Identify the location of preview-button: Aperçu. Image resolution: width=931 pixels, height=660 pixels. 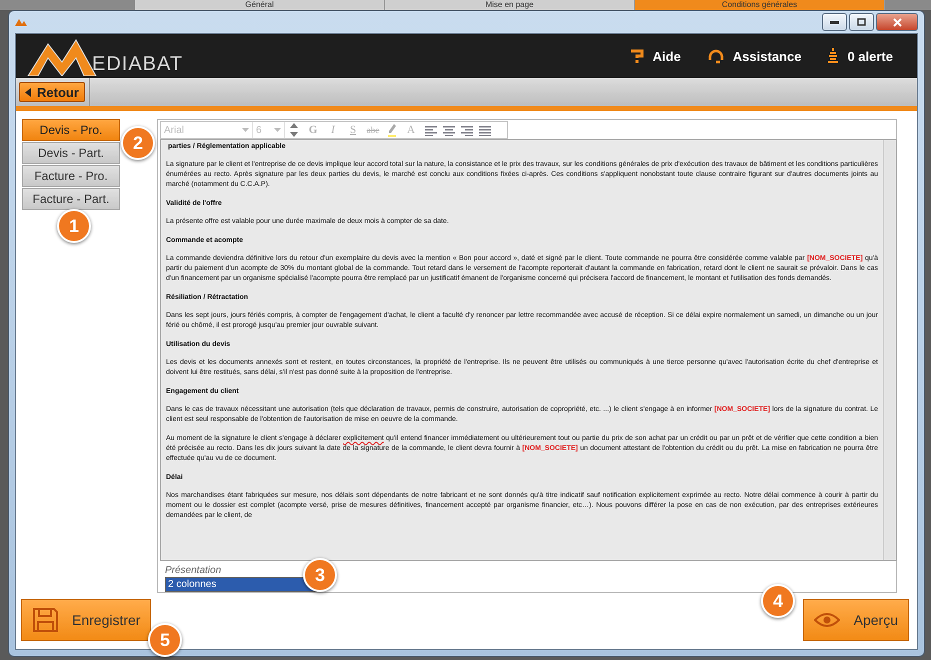
(855, 620).